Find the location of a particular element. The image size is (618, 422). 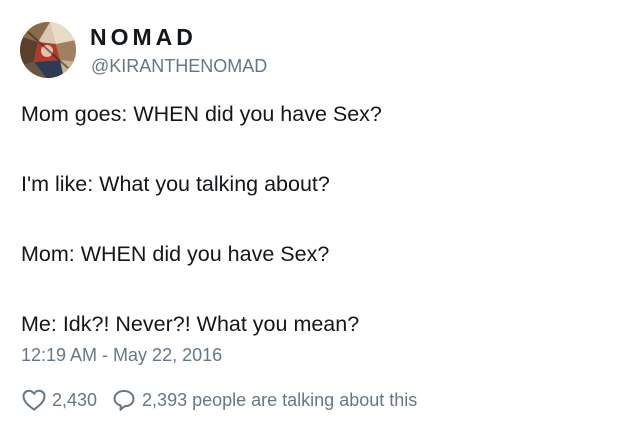

speech-bubble-icon is located at coordinates (124, 400).